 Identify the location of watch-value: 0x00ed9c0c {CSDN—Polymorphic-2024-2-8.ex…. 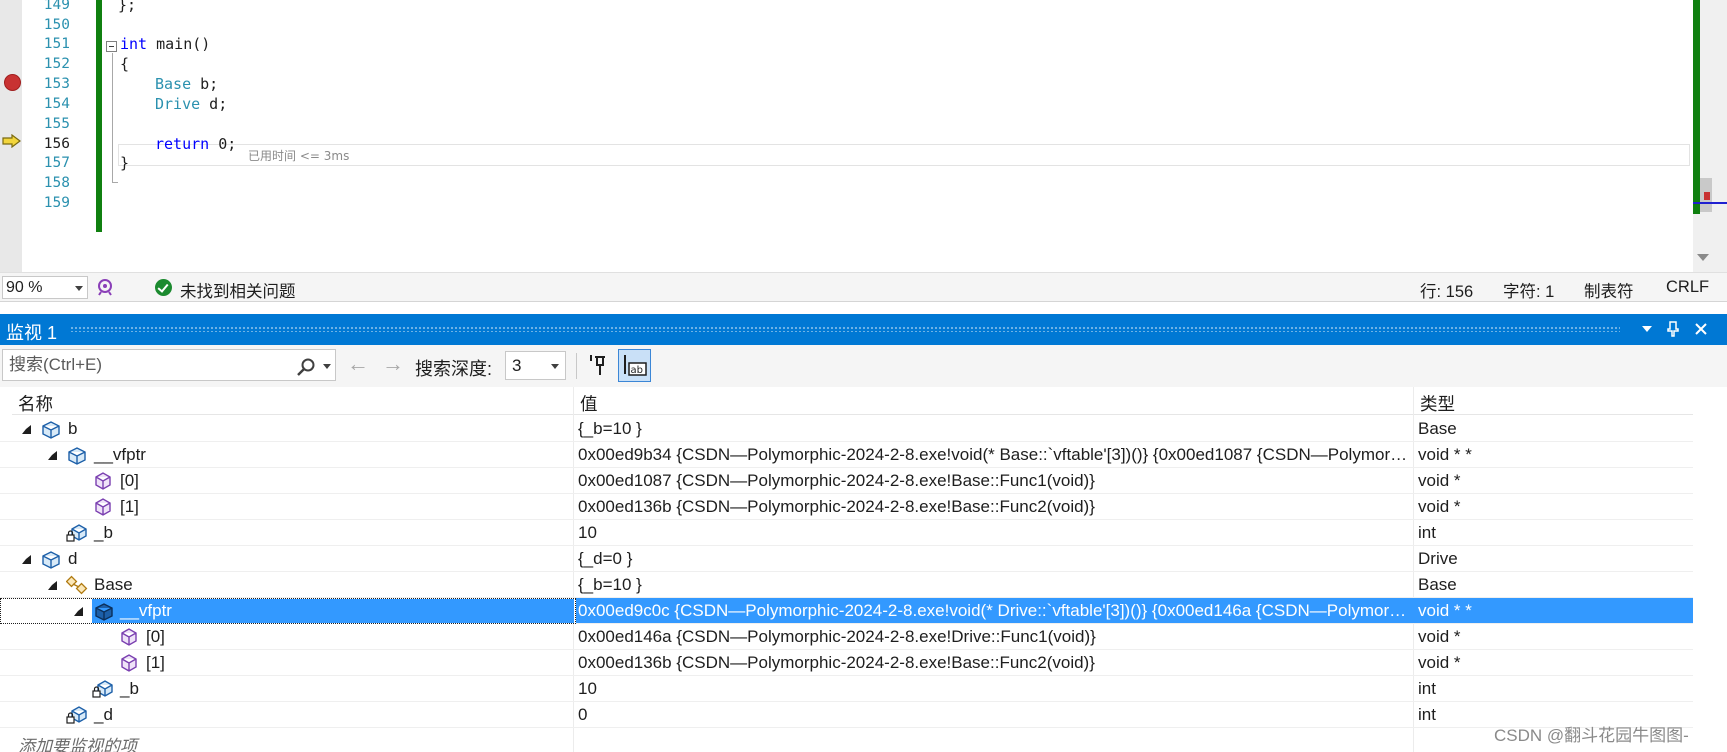
(993, 611).